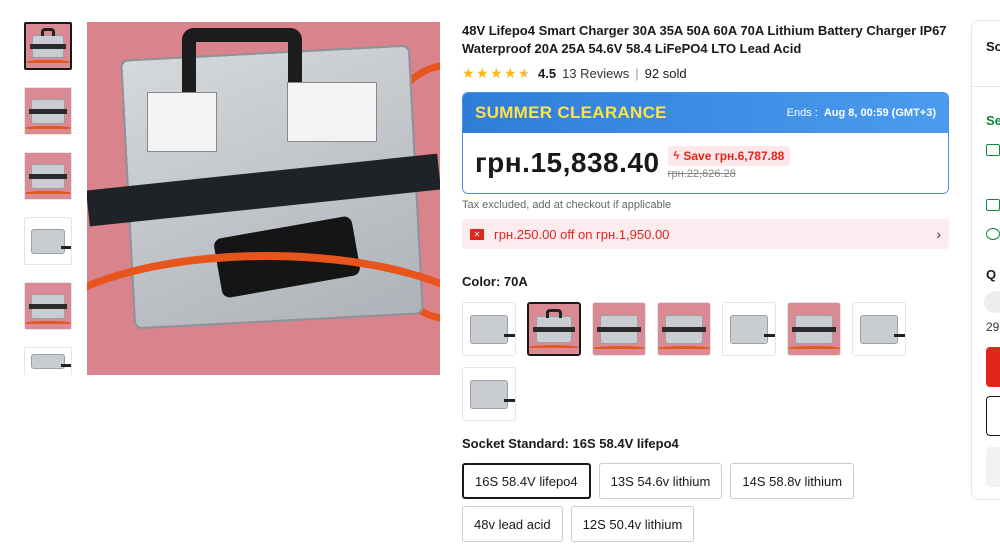 The width and height of the screenshot is (1000, 551). What do you see at coordinates (495, 281) in the screenshot?
I see `color-label: Color: 70A` at bounding box center [495, 281].